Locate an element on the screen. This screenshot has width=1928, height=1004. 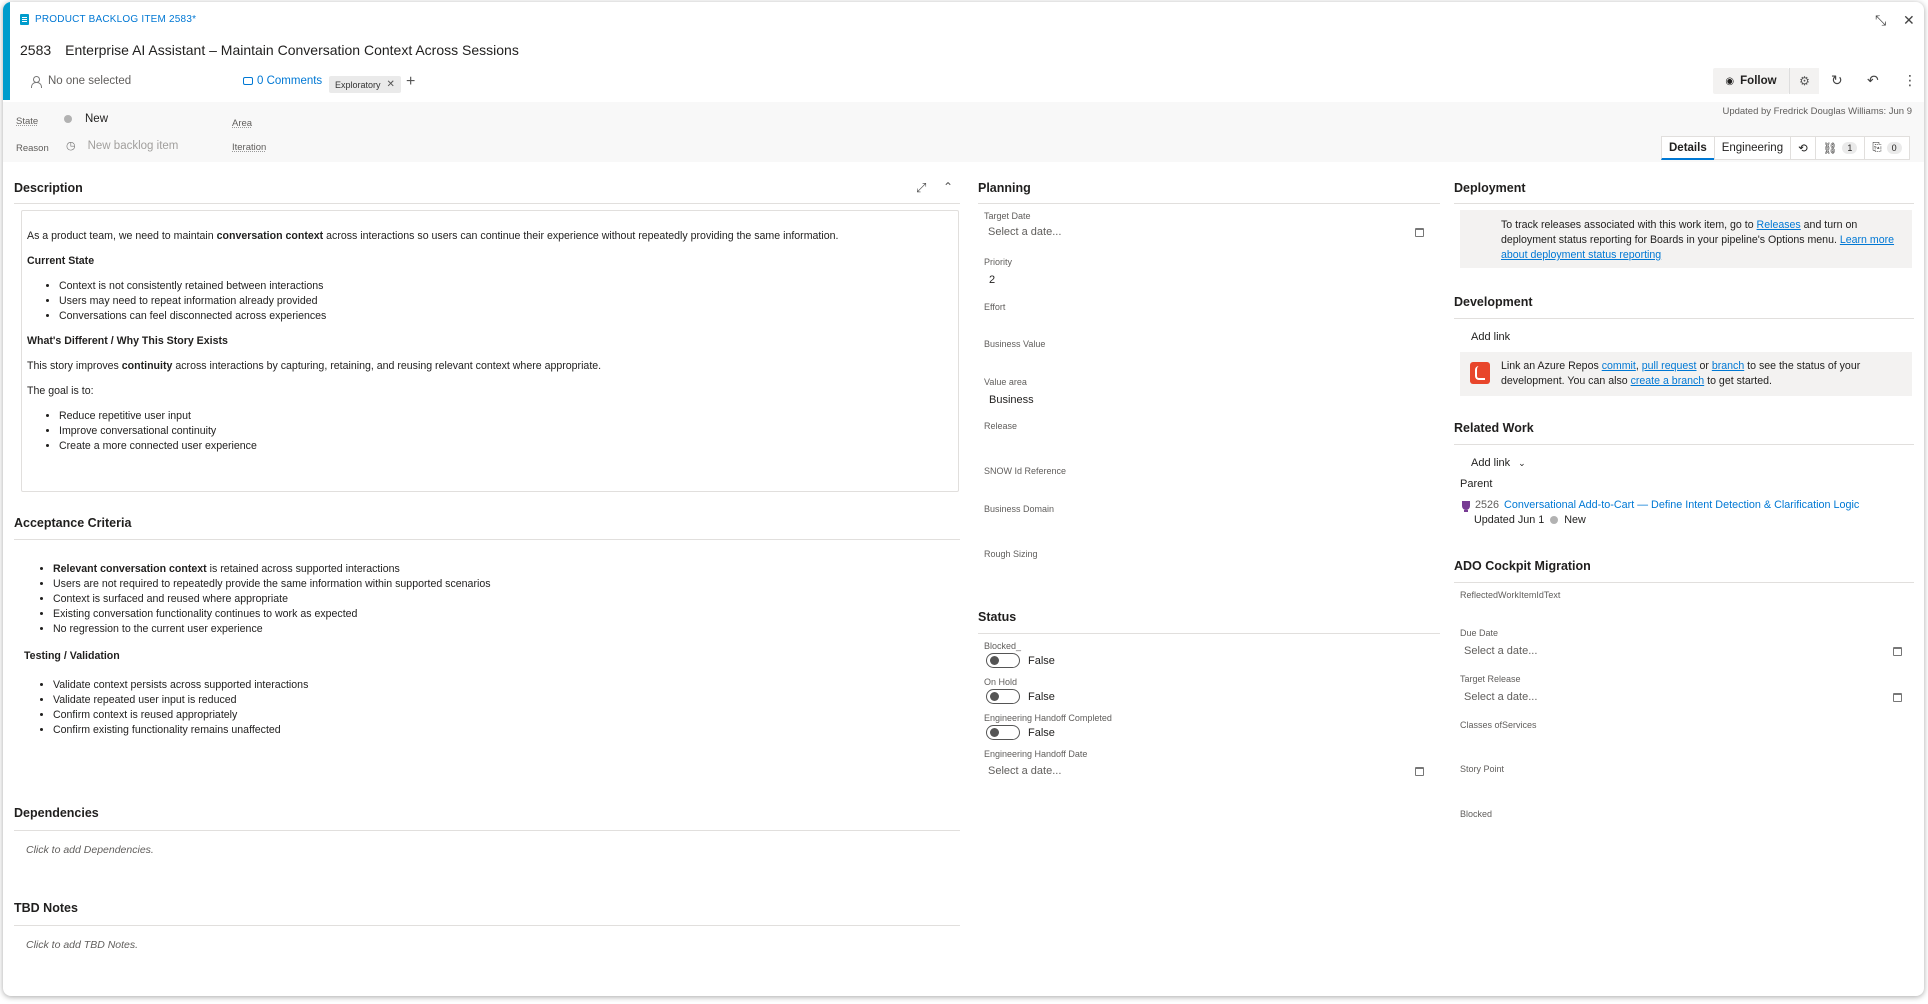
collapse-icon: ⤡ is located at coordinates (1880, 20).